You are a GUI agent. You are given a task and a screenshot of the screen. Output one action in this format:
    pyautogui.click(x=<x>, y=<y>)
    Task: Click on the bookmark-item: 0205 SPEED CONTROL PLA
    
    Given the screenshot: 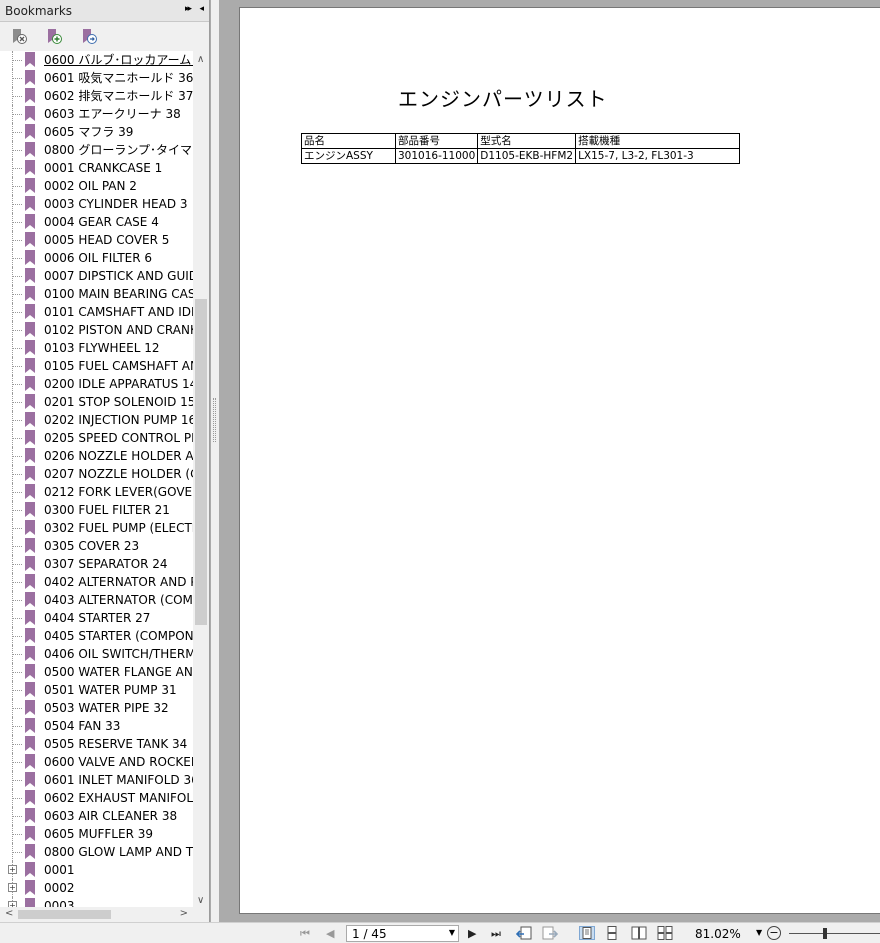 What is the action you would take?
    pyautogui.click(x=96, y=438)
    